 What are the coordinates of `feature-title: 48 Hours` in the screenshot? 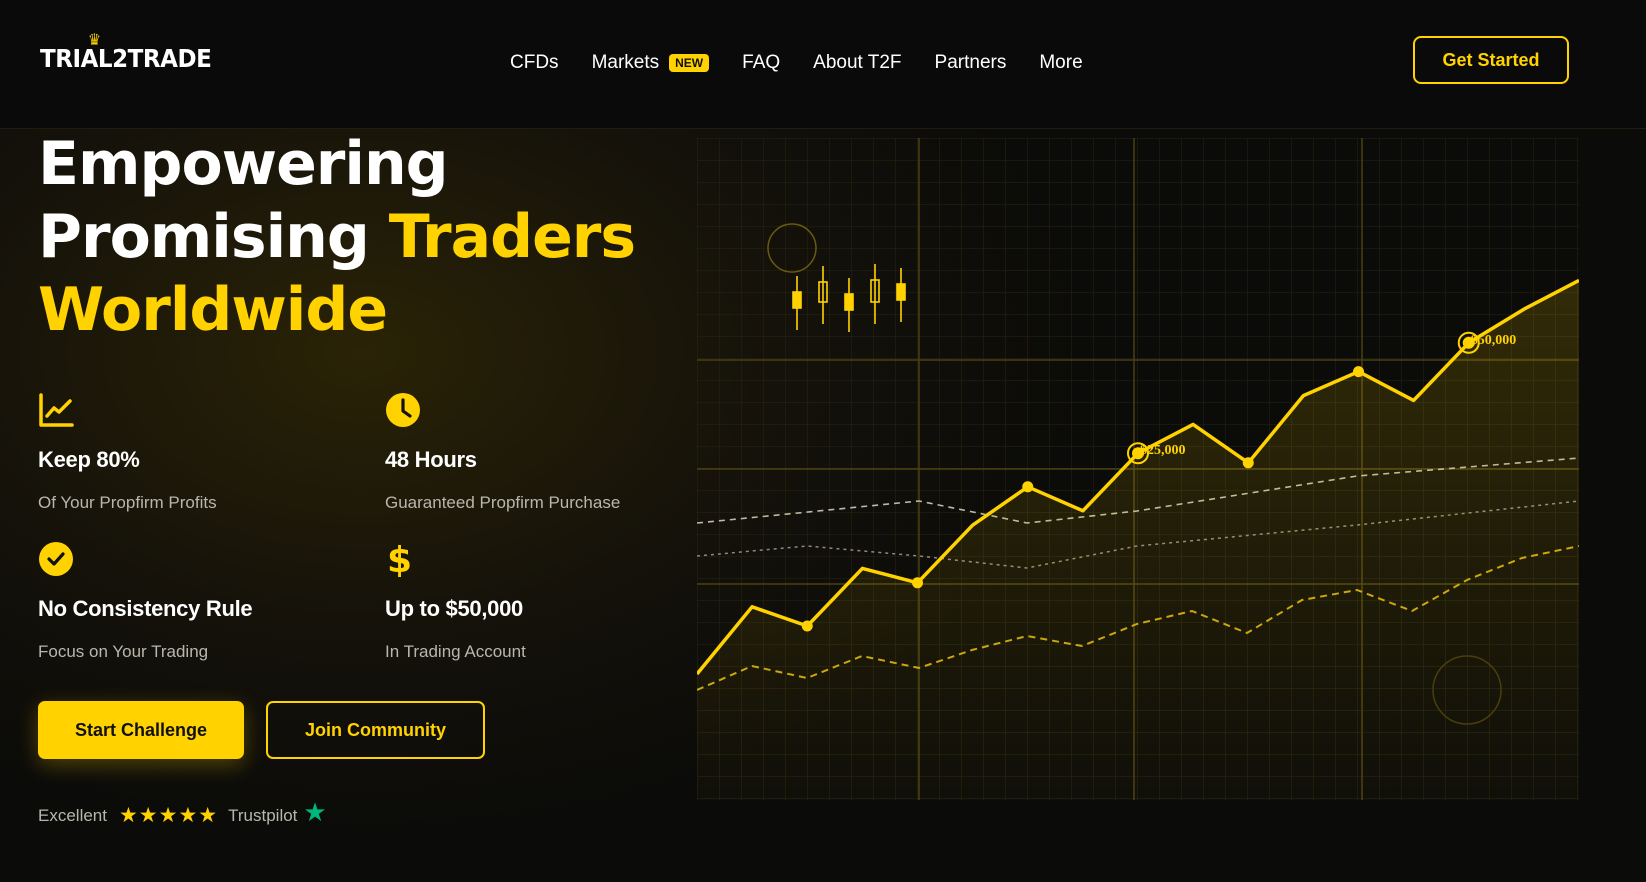 It's located at (431, 459).